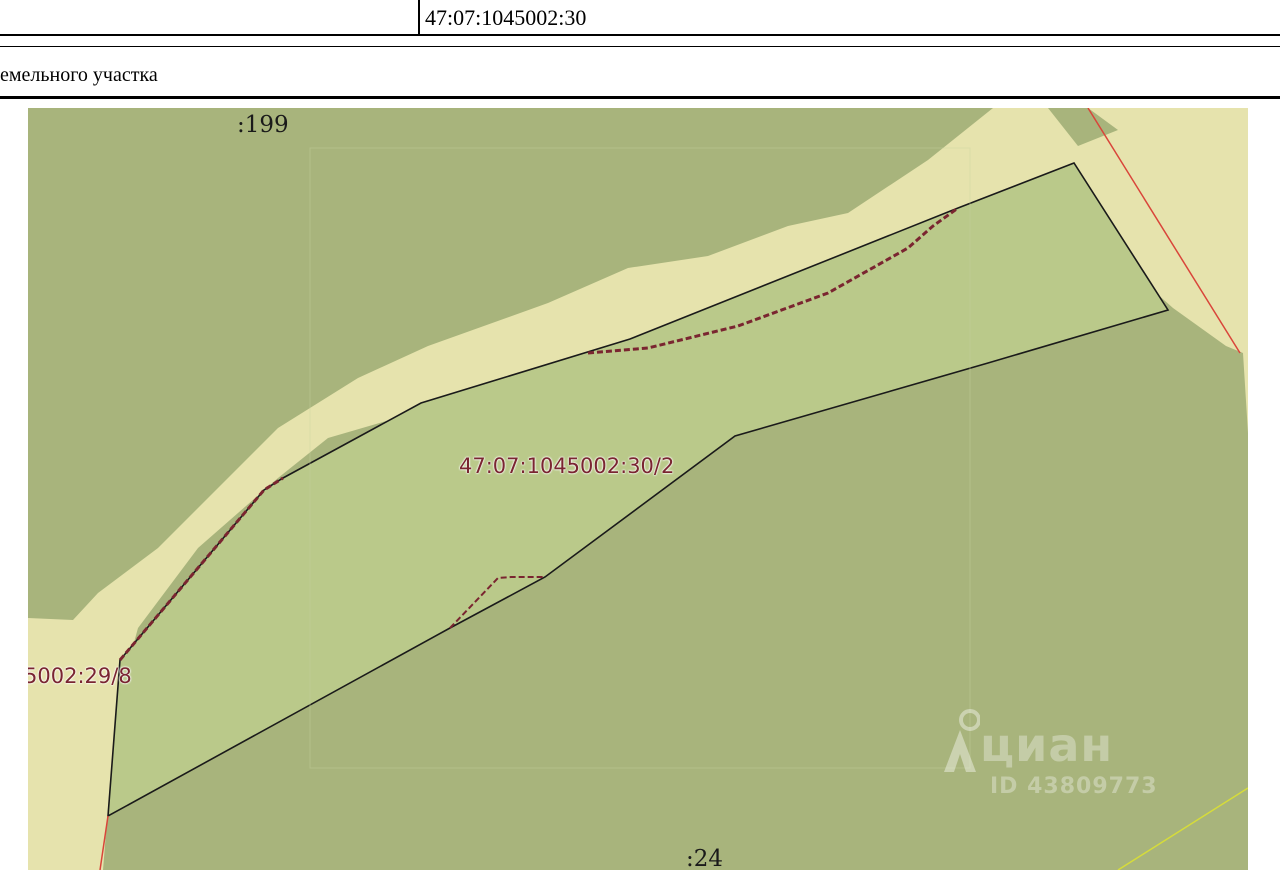 This screenshot has width=1280, height=883. Describe the element at coordinates (962, 740) in the screenshot. I see `location-pin-icon` at that location.